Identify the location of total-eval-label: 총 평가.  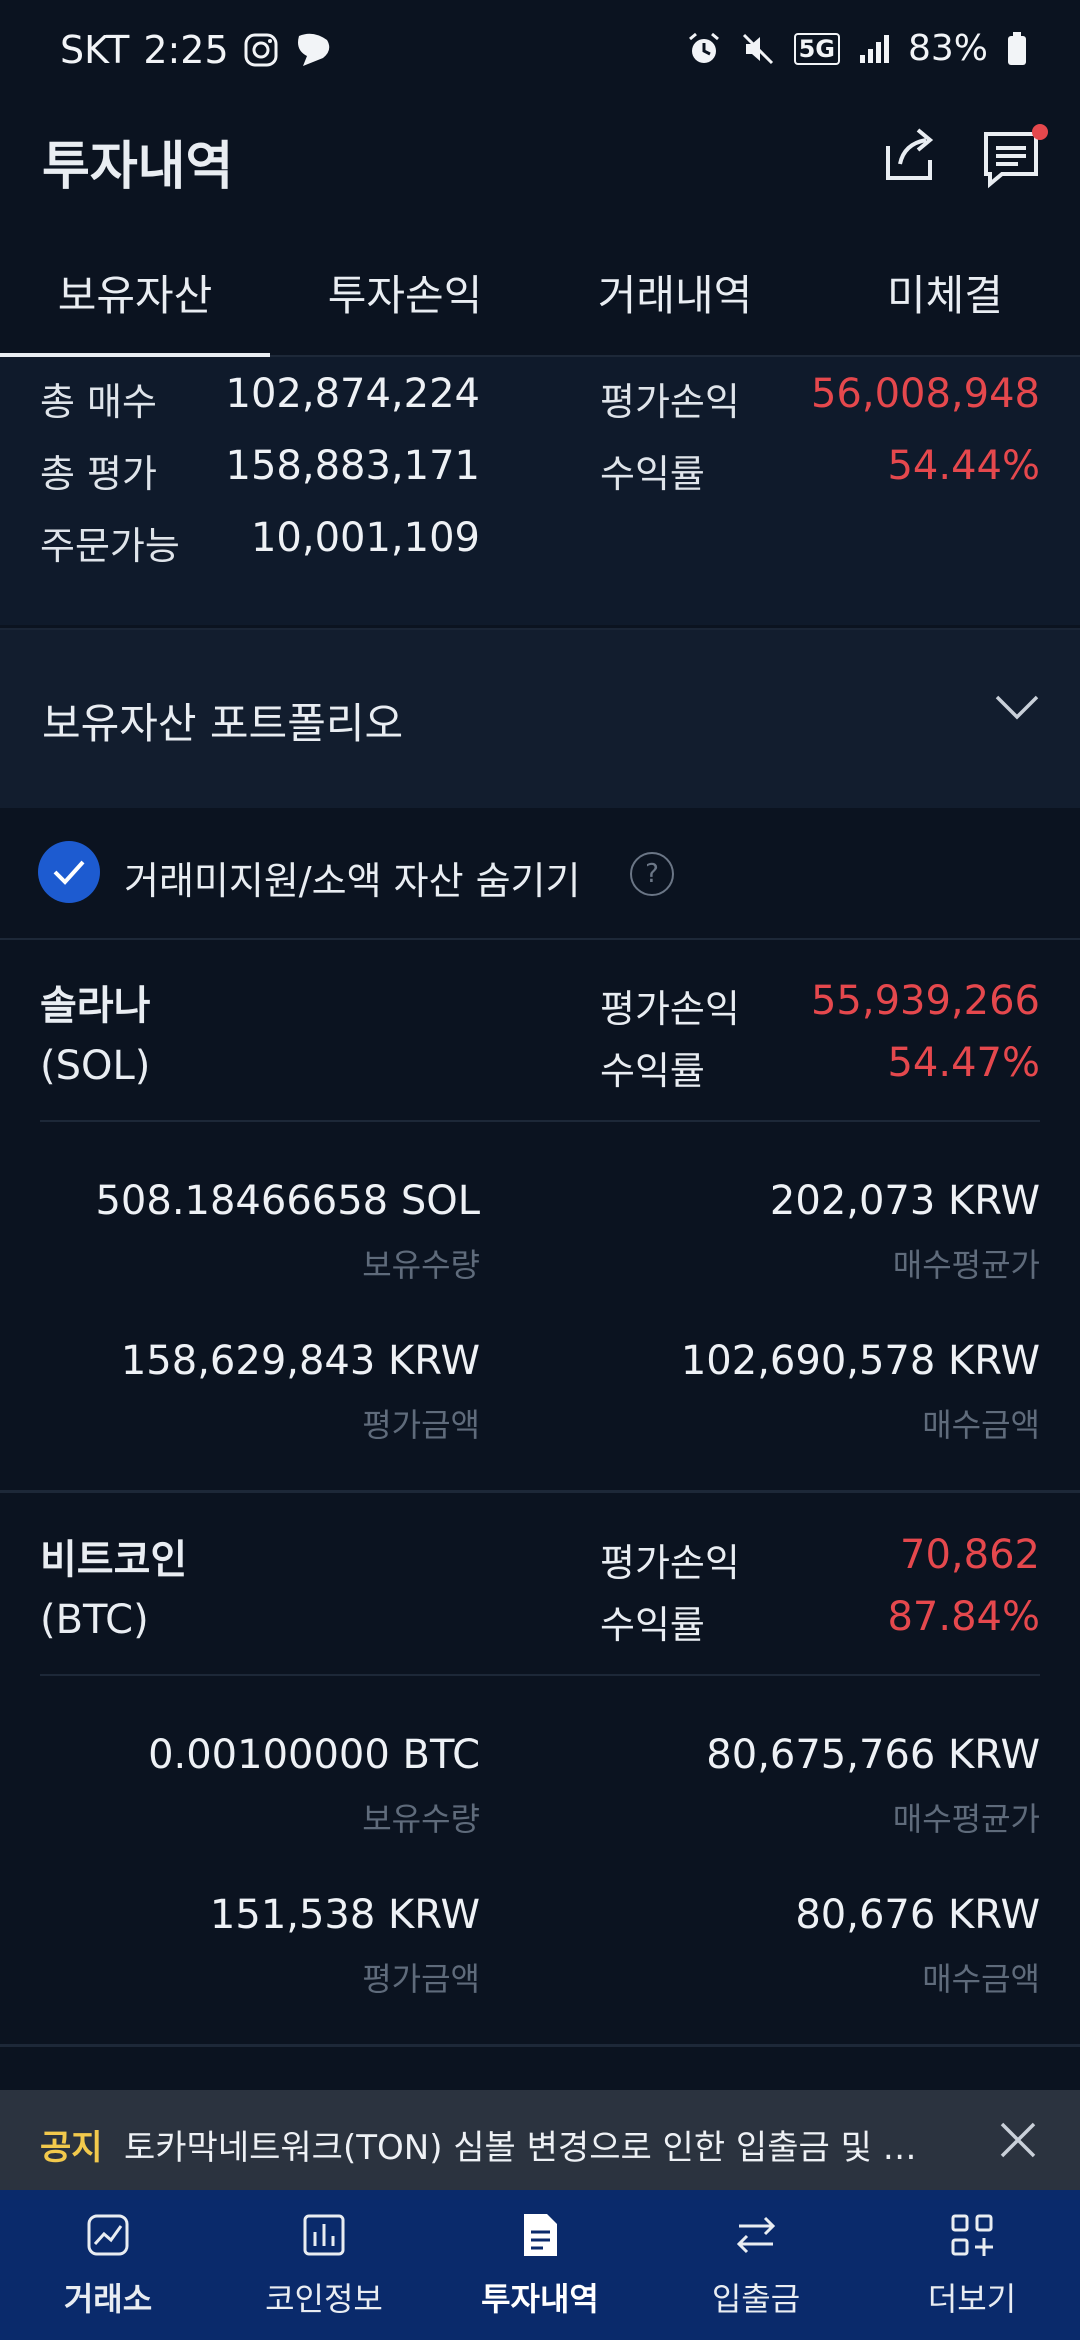
(98, 474).